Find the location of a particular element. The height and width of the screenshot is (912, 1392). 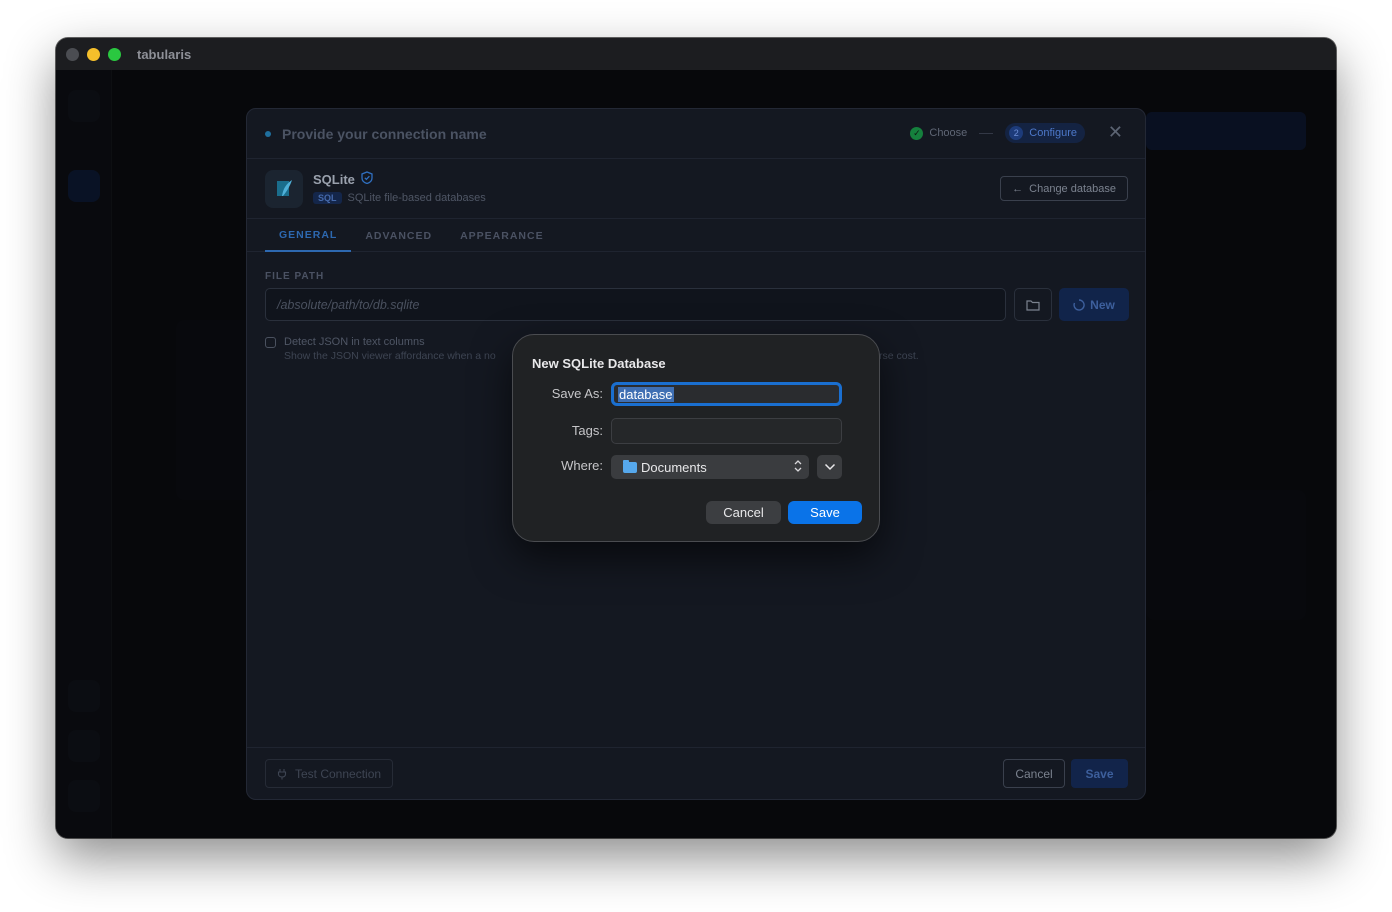

save-as-input: database is located at coordinates (726, 394).